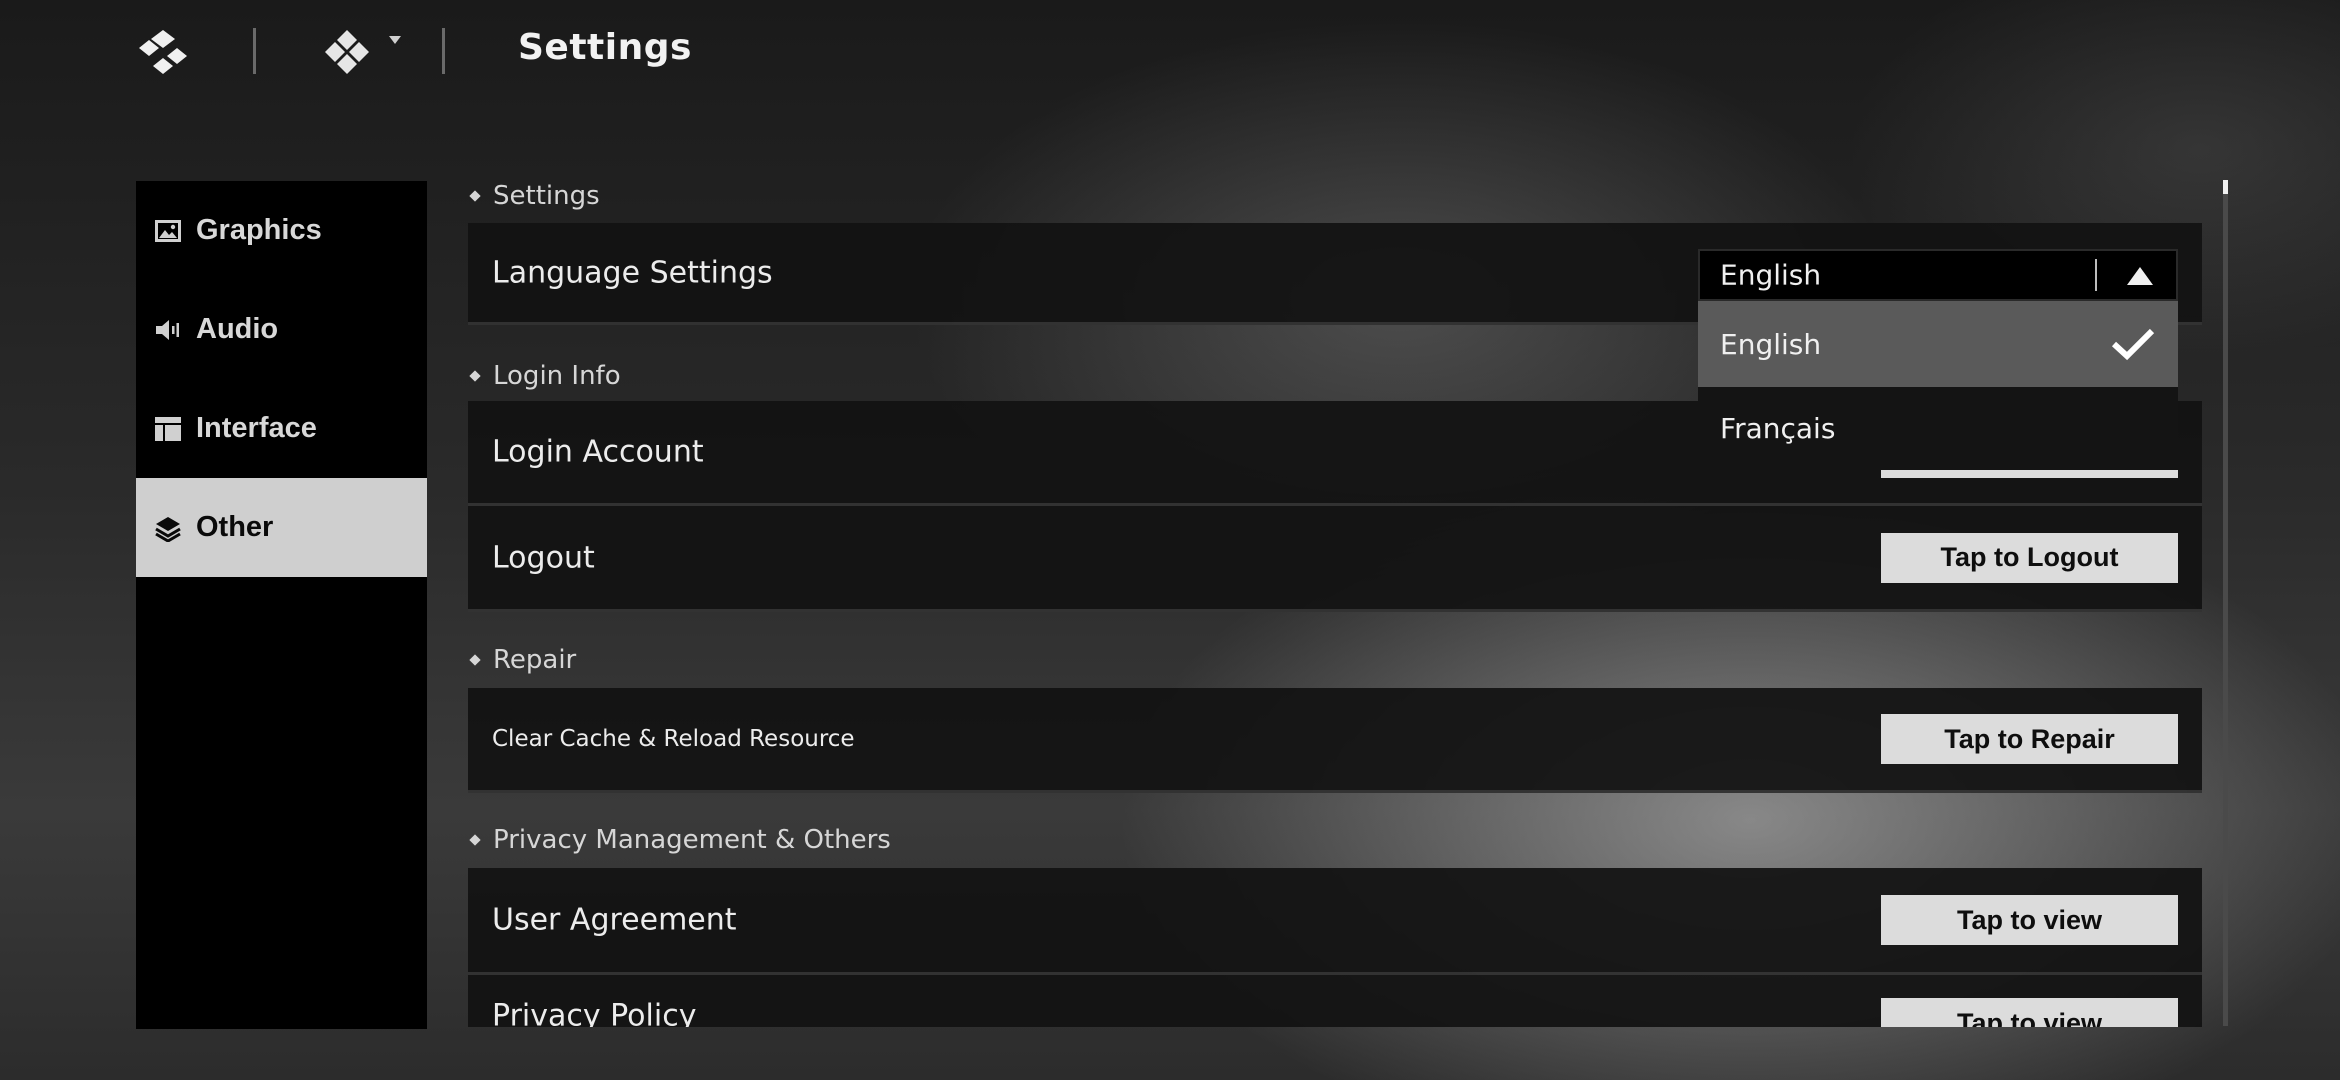 This screenshot has width=2340, height=1080. I want to click on privacy-policy-view-button: Tap to view, so click(2029, 1012).